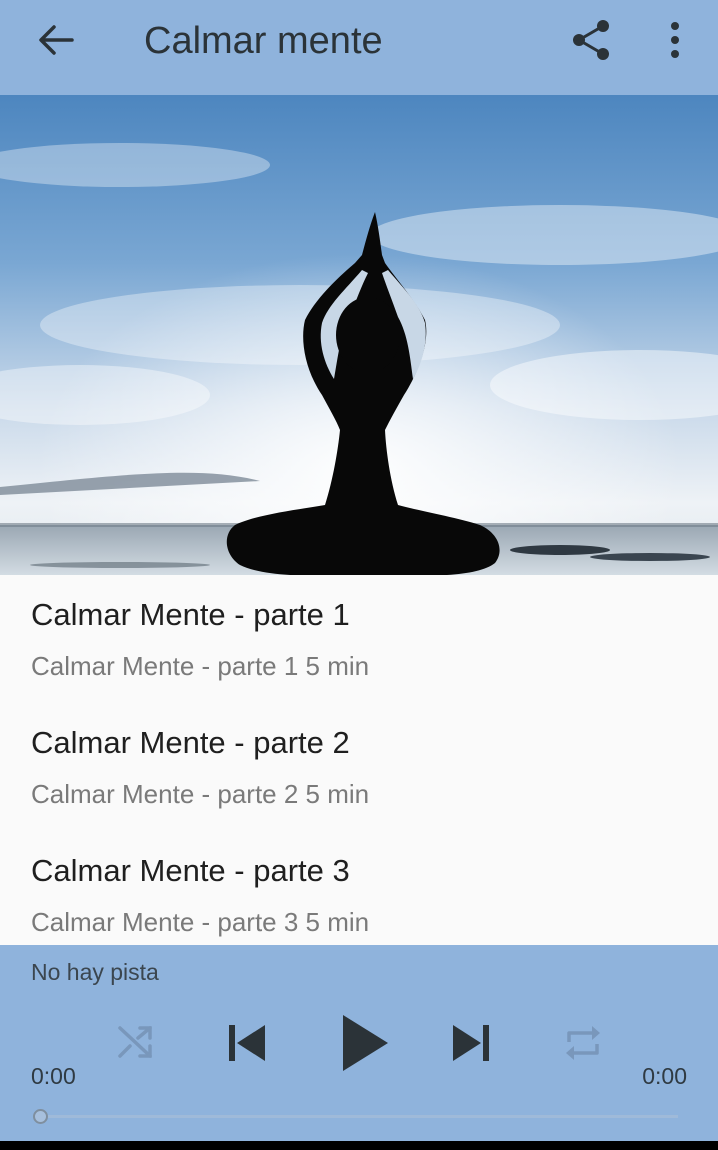  What do you see at coordinates (359, 1116) in the screenshot?
I see `seek-bar` at bounding box center [359, 1116].